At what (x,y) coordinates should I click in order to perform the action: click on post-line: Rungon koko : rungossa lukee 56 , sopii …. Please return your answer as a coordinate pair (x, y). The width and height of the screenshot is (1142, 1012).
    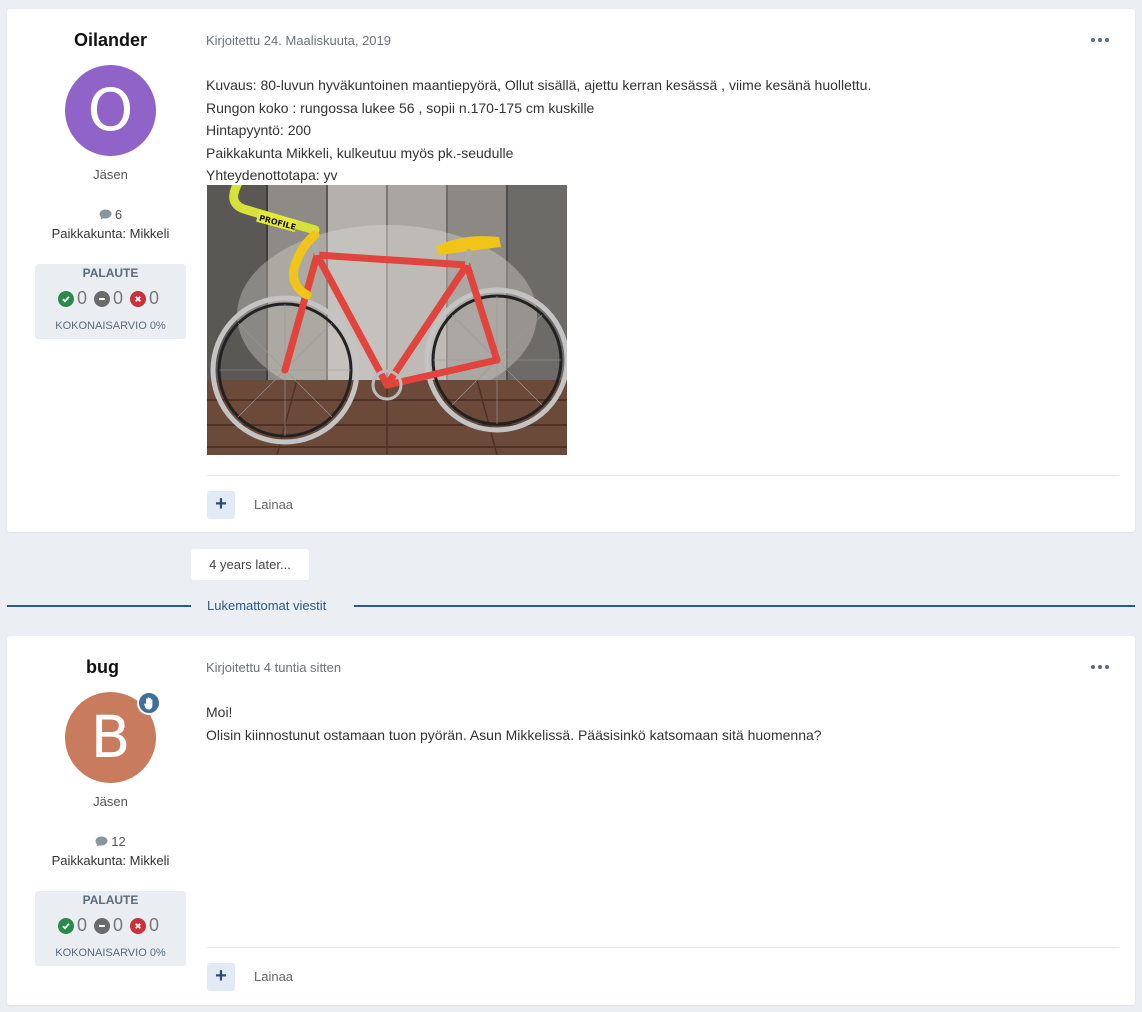
    Looking at the image, I should click on (400, 107).